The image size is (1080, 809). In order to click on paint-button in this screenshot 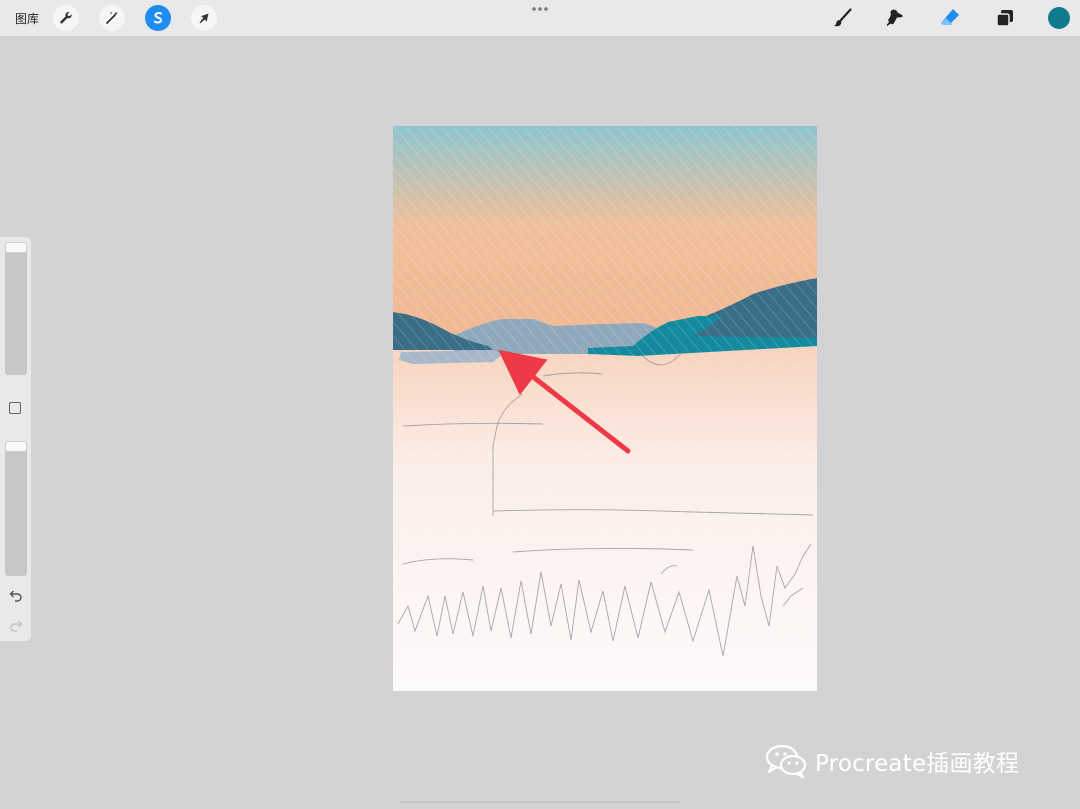, I will do `click(843, 18)`.